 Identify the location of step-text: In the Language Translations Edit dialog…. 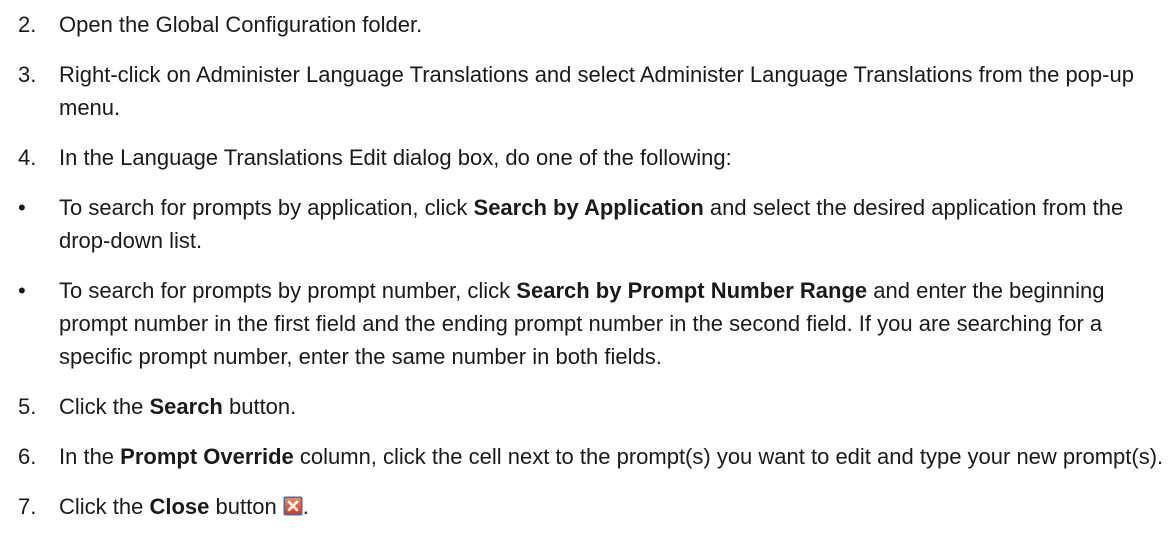
(395, 157).